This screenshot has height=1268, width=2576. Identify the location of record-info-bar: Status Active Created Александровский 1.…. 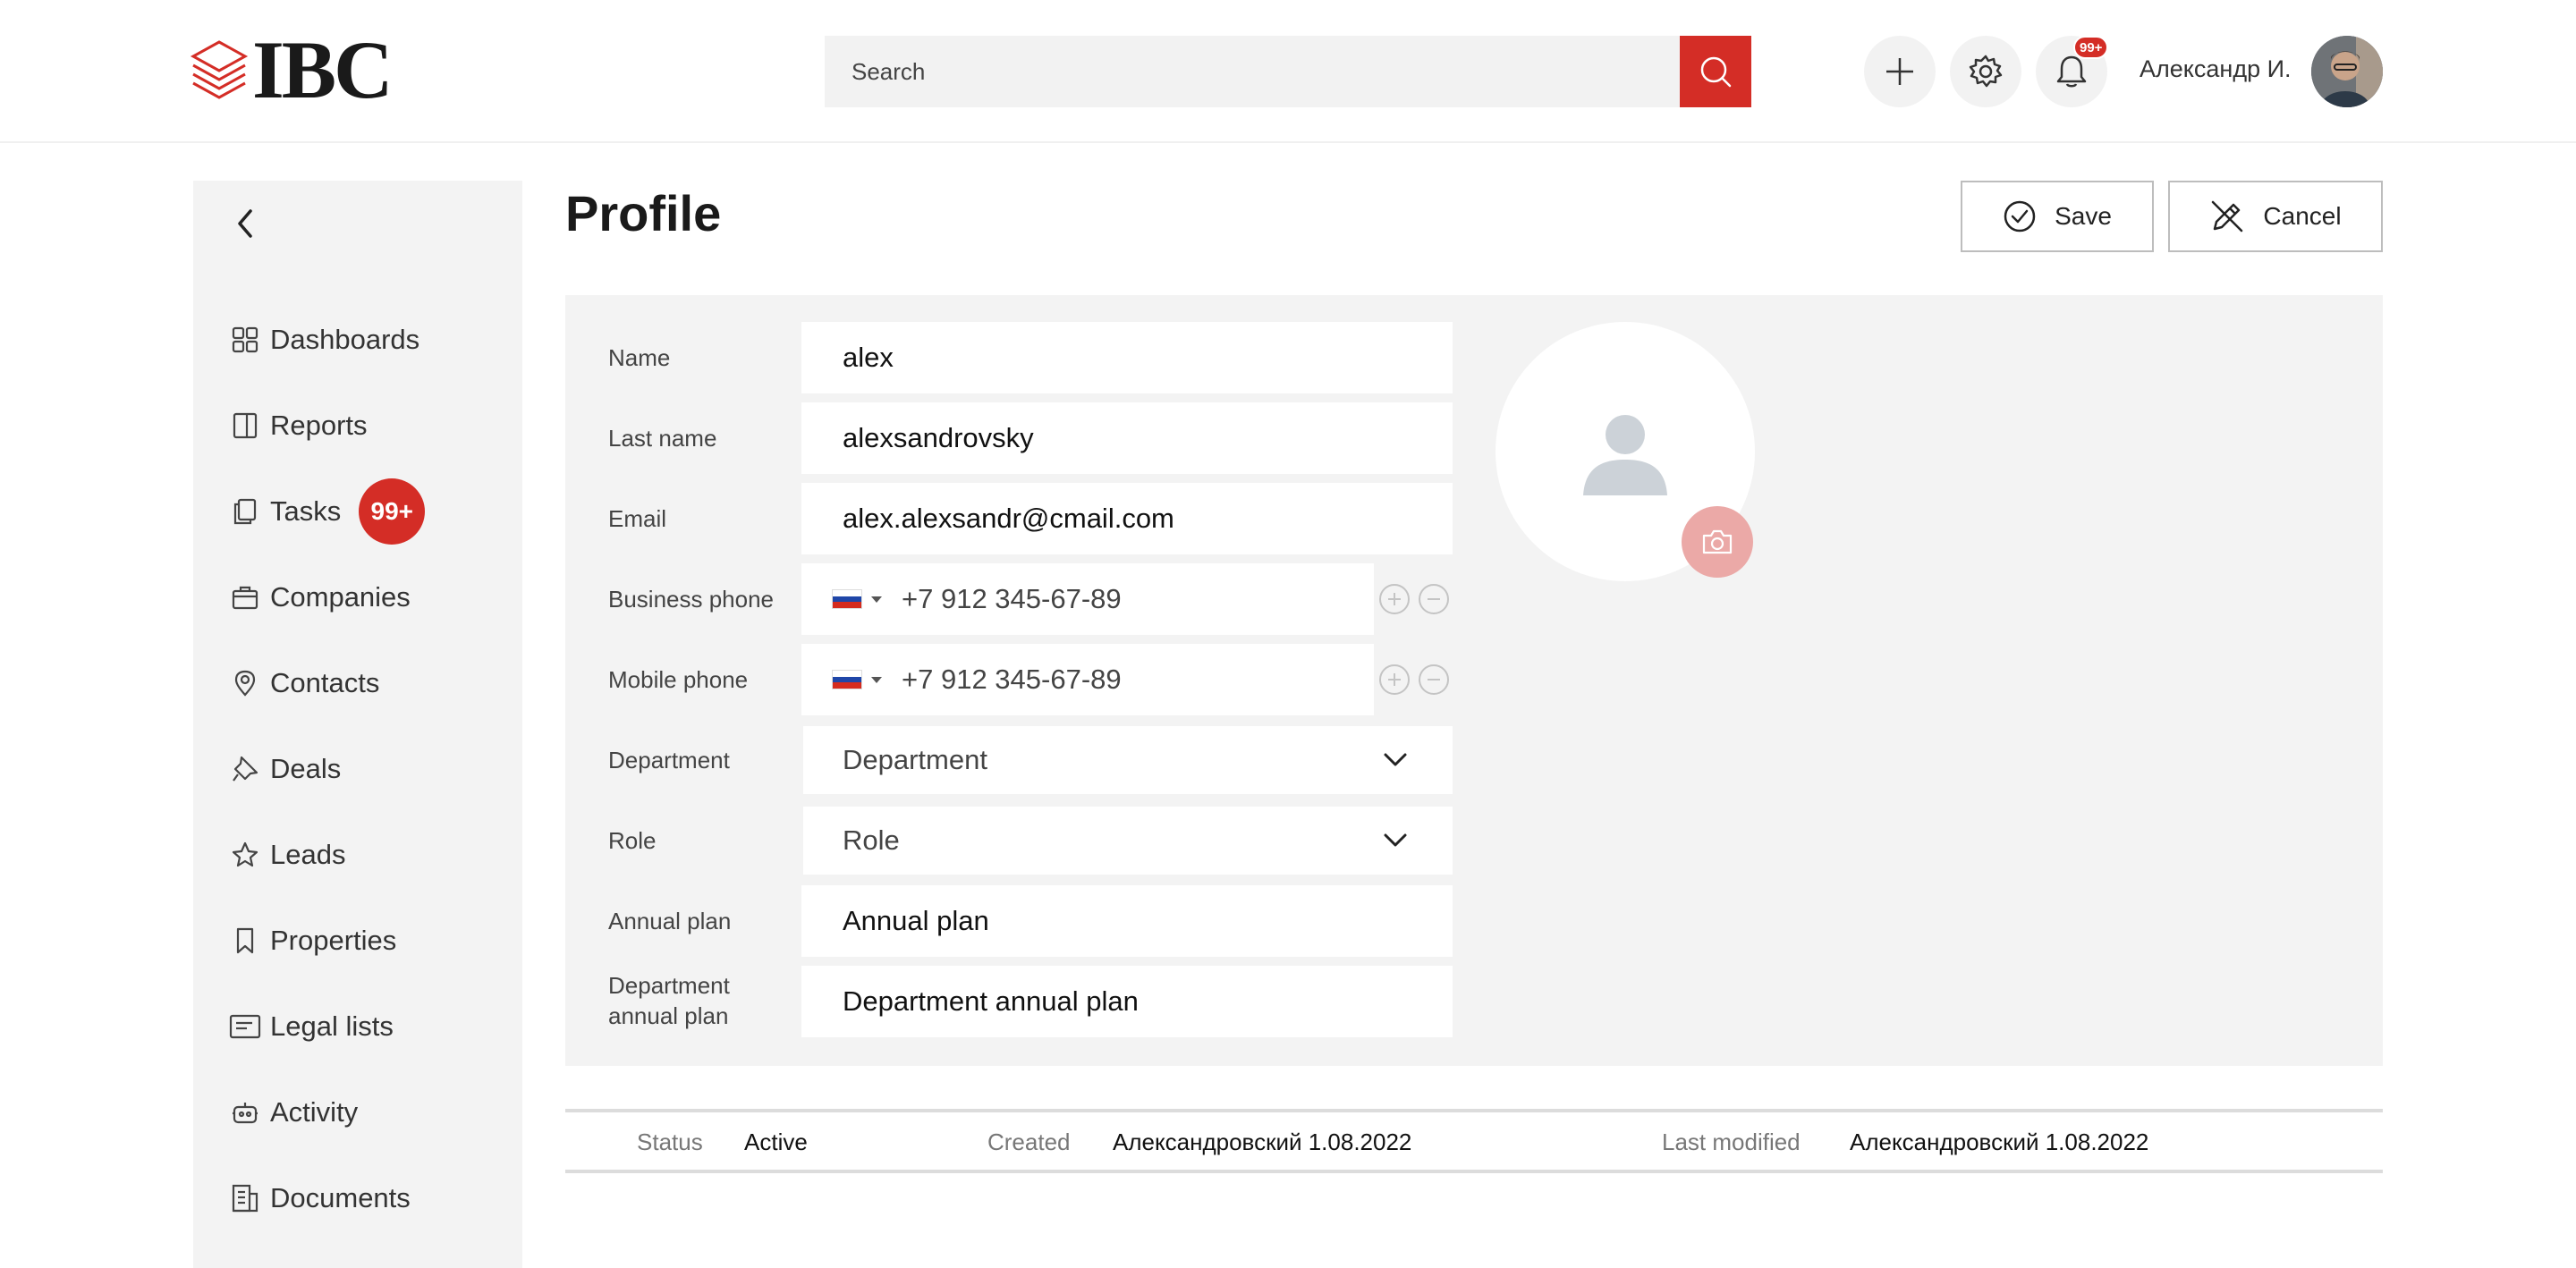
(1474, 1141).